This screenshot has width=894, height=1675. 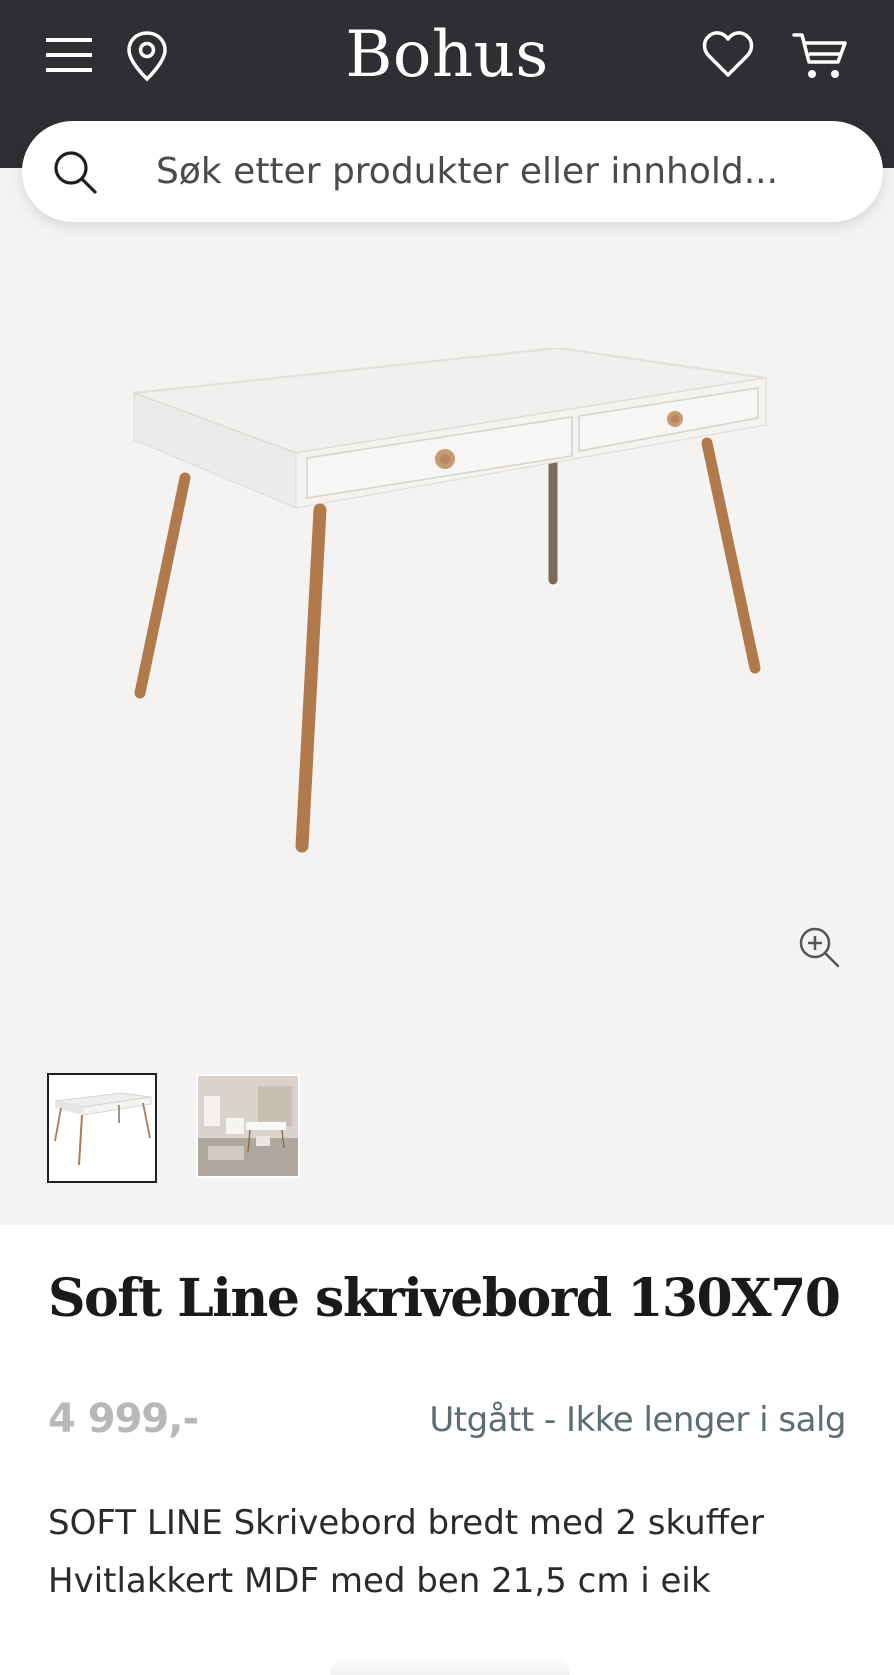 I want to click on product-title: Soft Line skrivebord 130X70, so click(x=444, y=1298).